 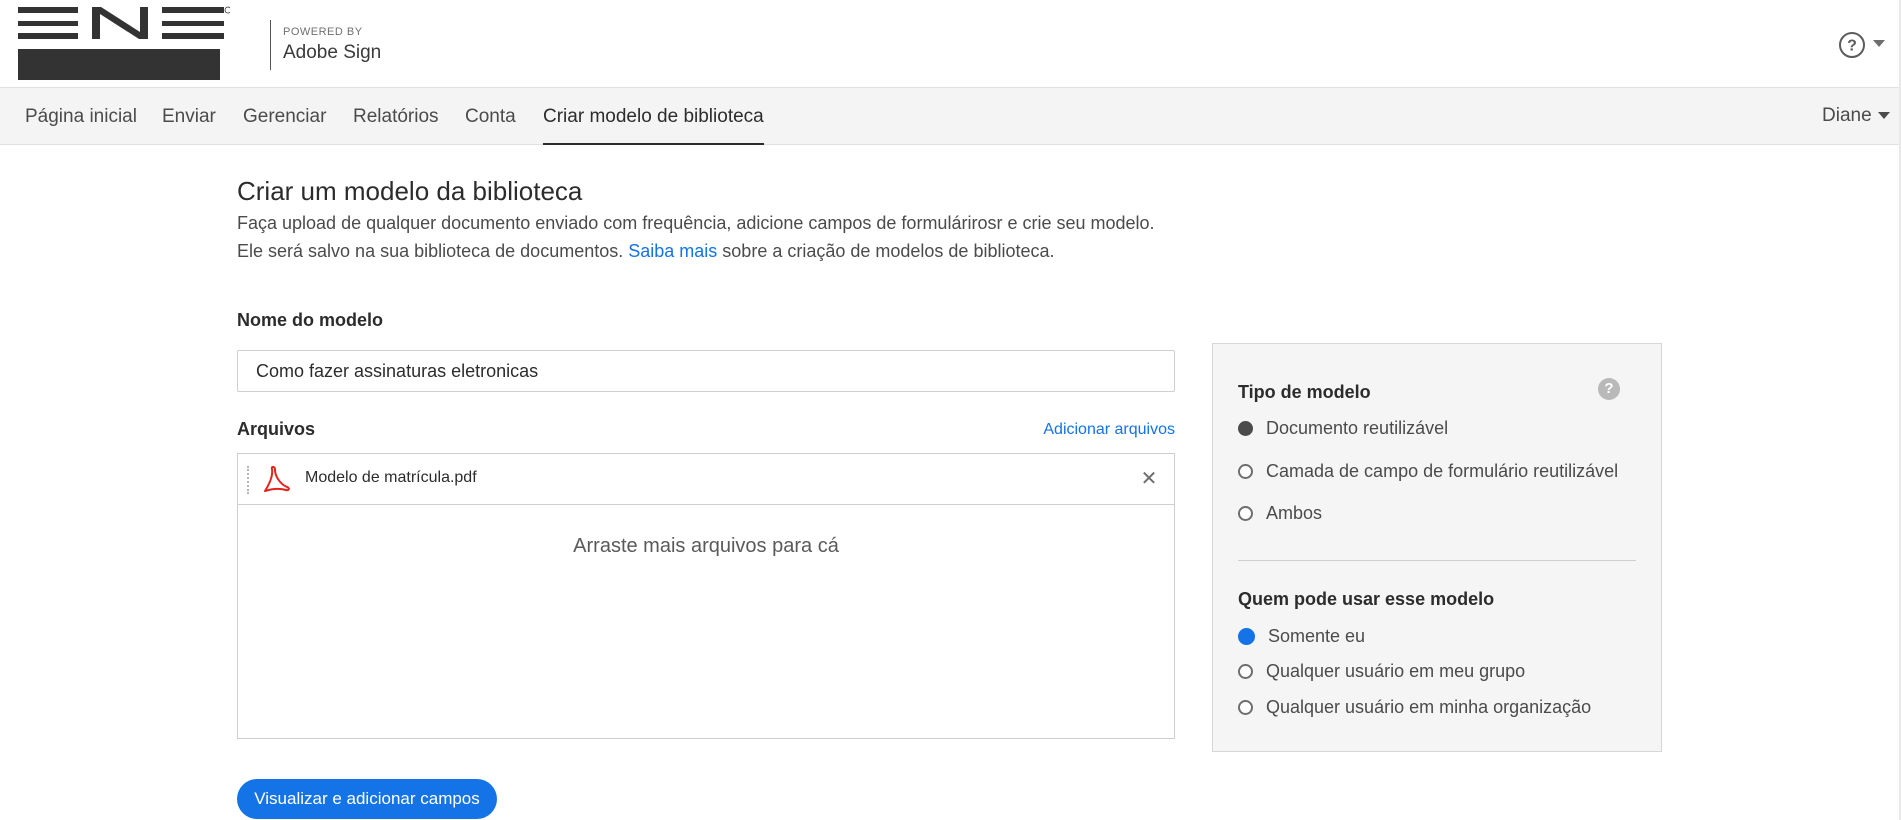 I want to click on learn-more-link: Saiba mais, so click(x=672, y=251).